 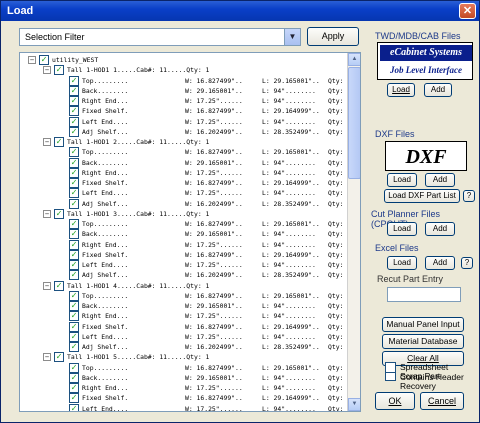 What do you see at coordinates (390, 367) in the screenshot?
I see `spreadsheet-header-checkbox` at bounding box center [390, 367].